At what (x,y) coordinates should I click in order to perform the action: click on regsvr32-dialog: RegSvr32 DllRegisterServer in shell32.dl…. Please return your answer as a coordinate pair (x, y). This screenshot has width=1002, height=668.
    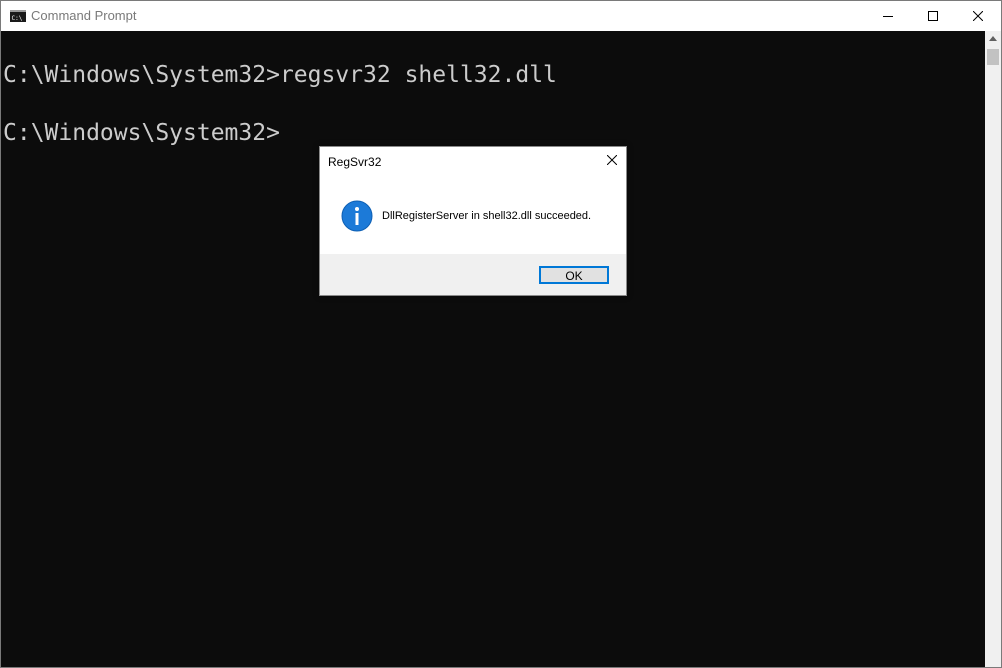
    Looking at the image, I should click on (473, 221).